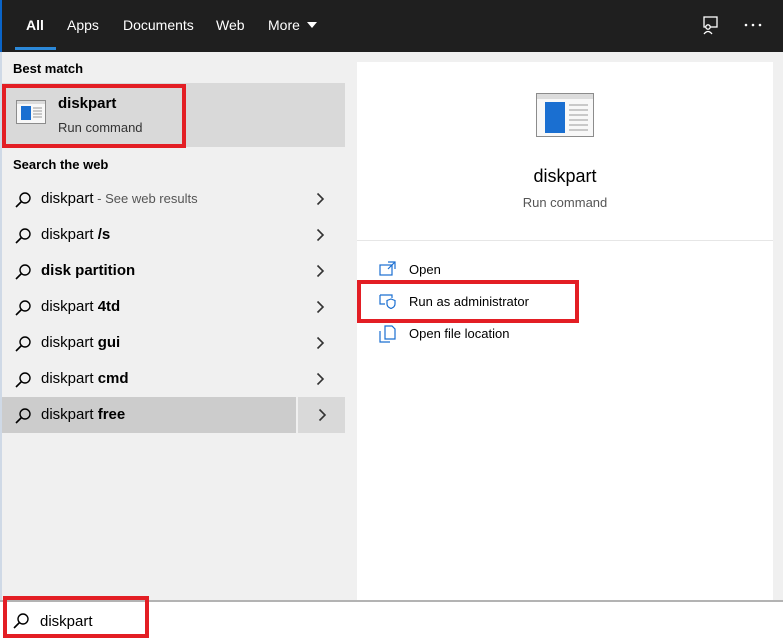  I want to click on run-as-administrator-action: Run as administrator, so click(489, 302).